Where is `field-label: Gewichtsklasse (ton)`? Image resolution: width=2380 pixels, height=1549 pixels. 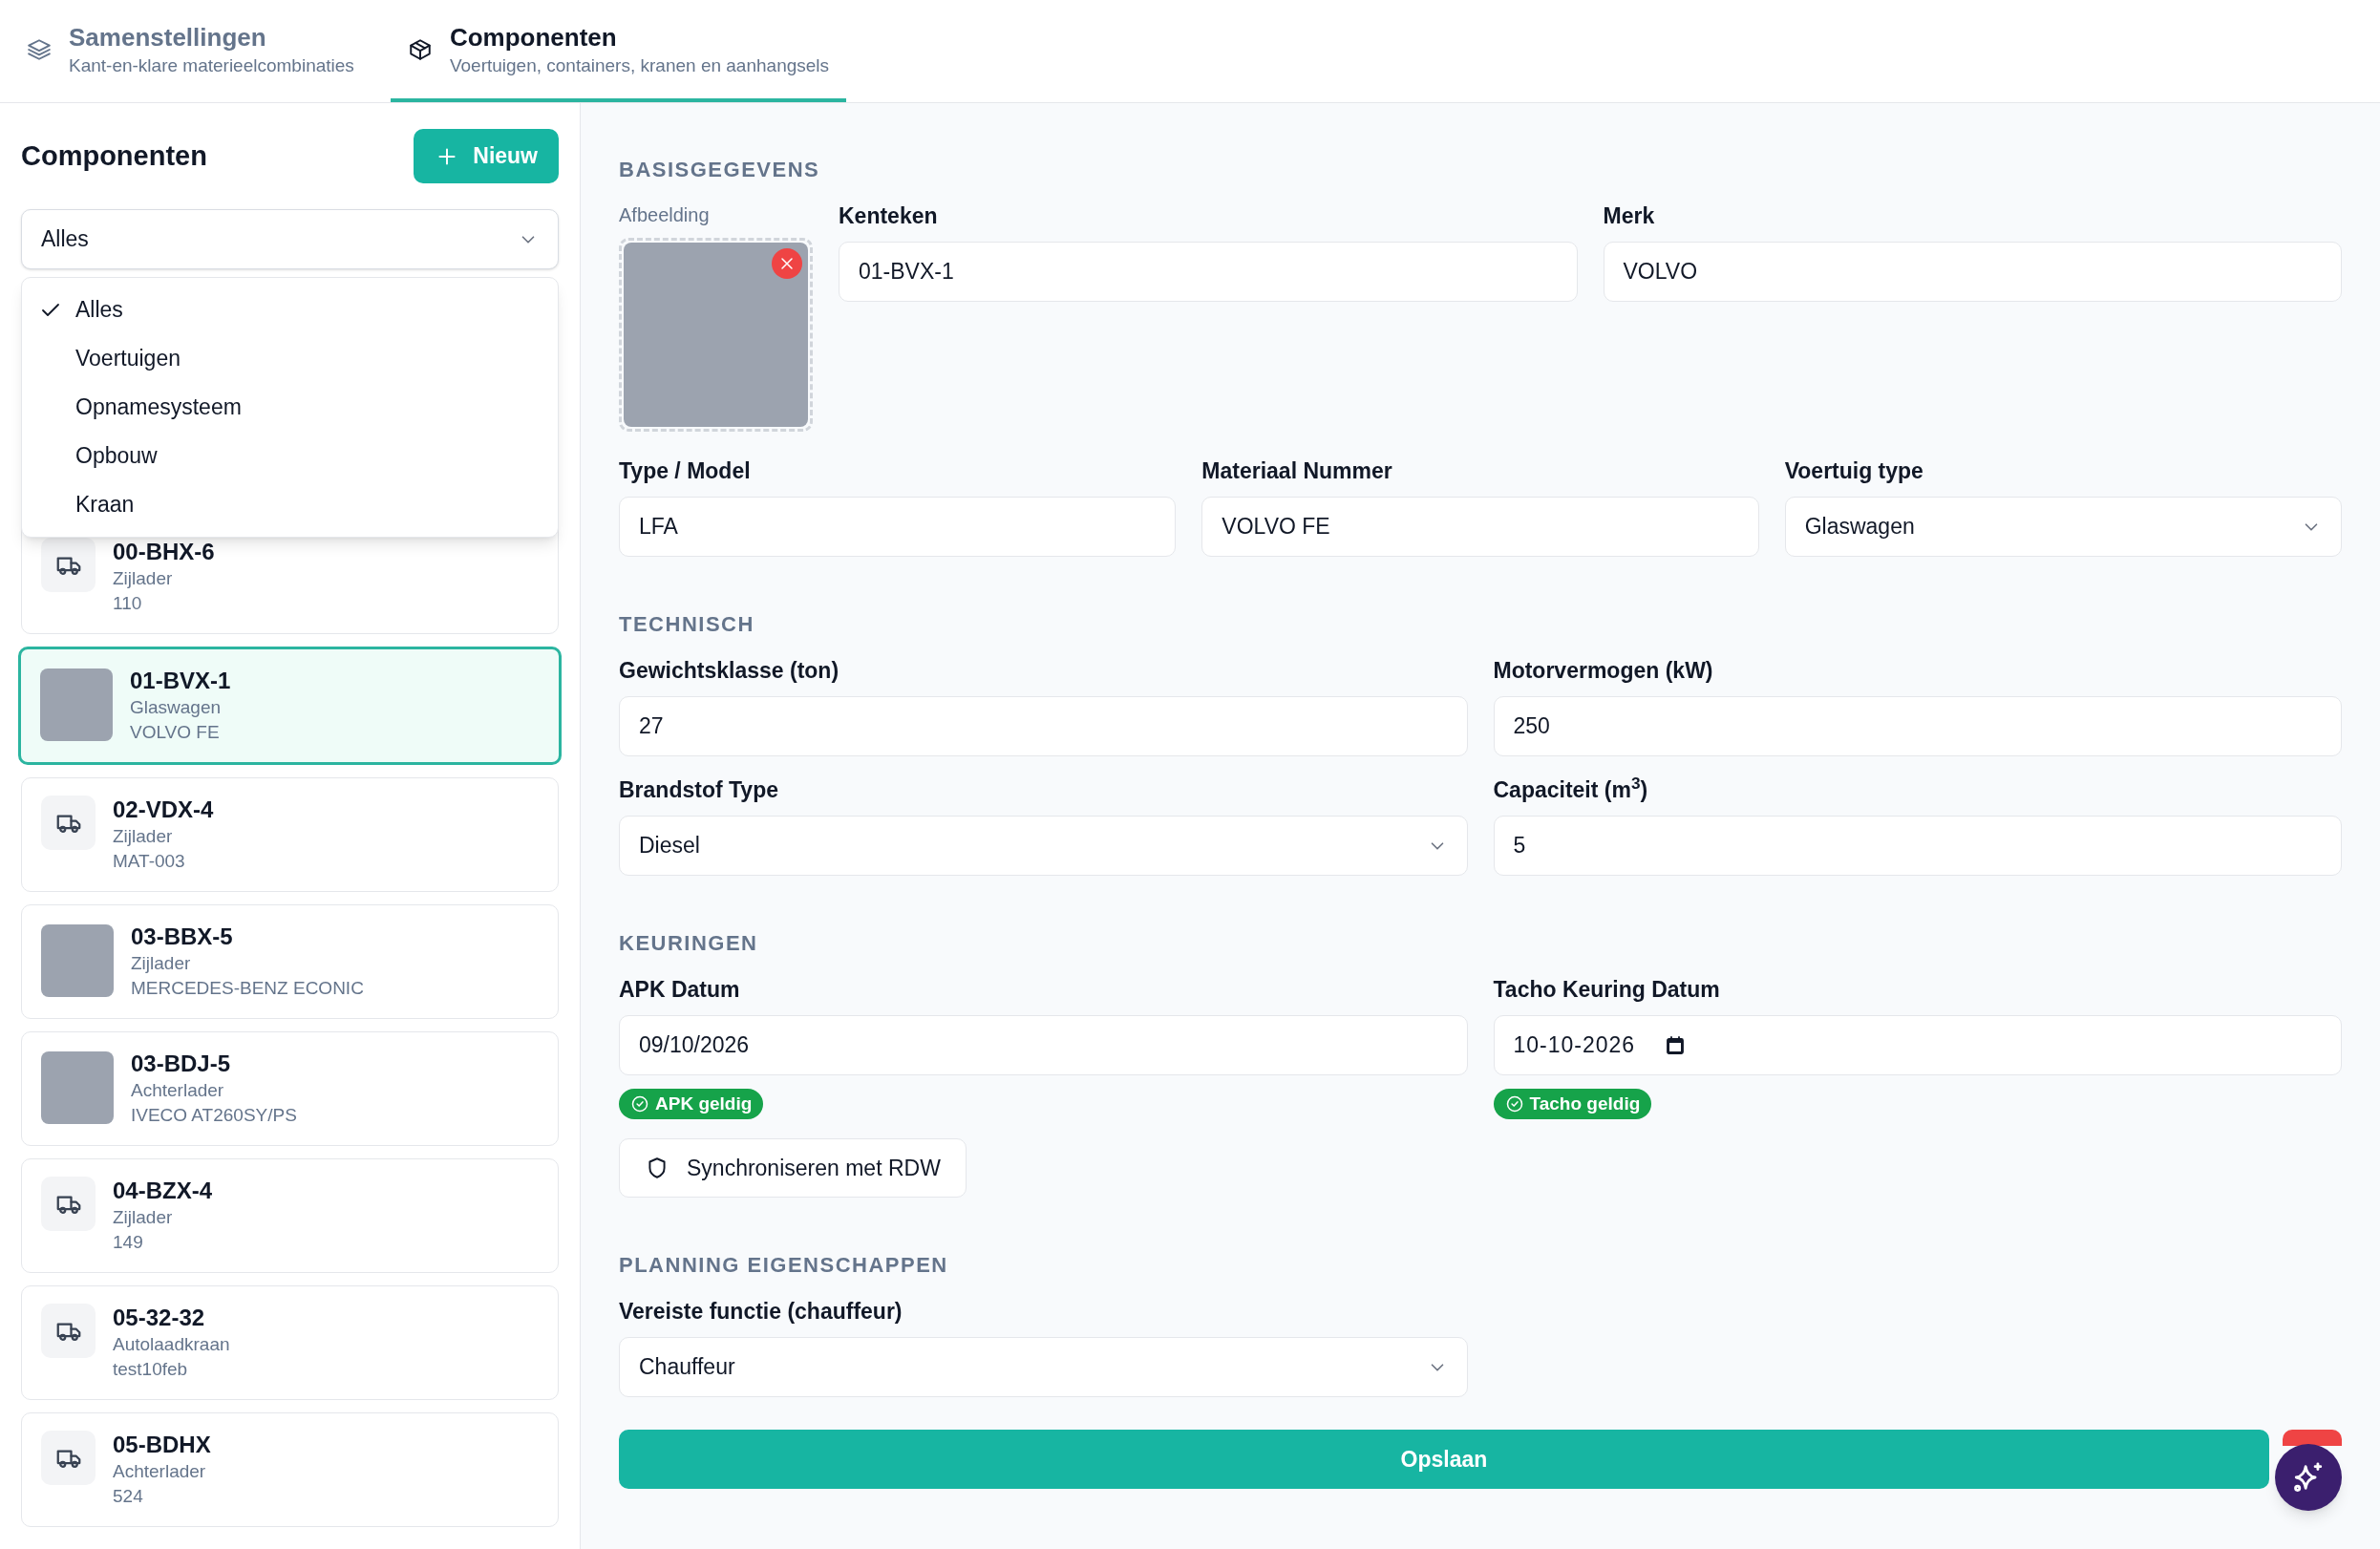 field-label: Gewichtsklasse (ton) is located at coordinates (729, 671).